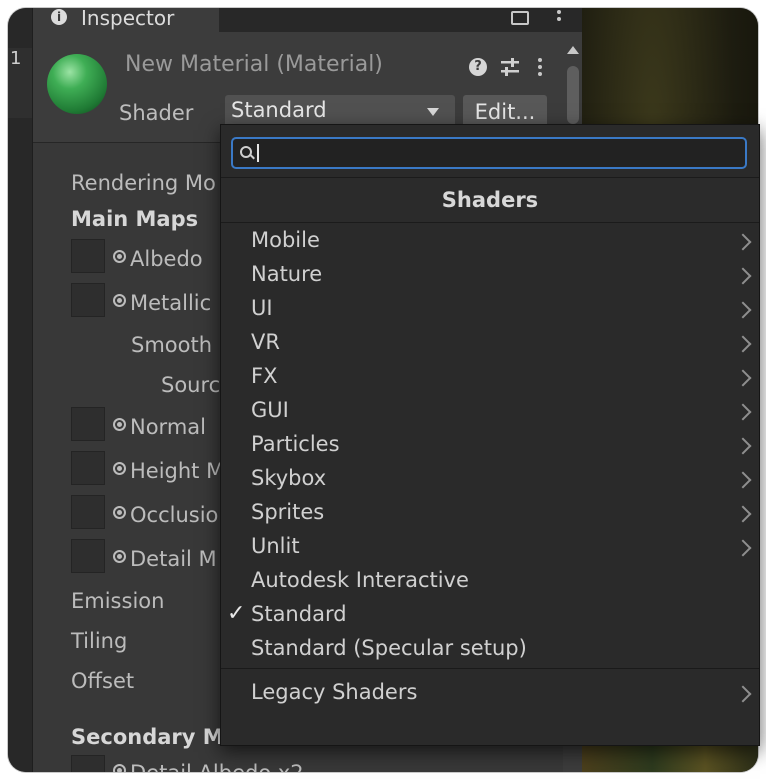 This screenshot has height=780, width=766. What do you see at coordinates (264, 376) in the screenshot?
I see `menu-item-label: FX` at bounding box center [264, 376].